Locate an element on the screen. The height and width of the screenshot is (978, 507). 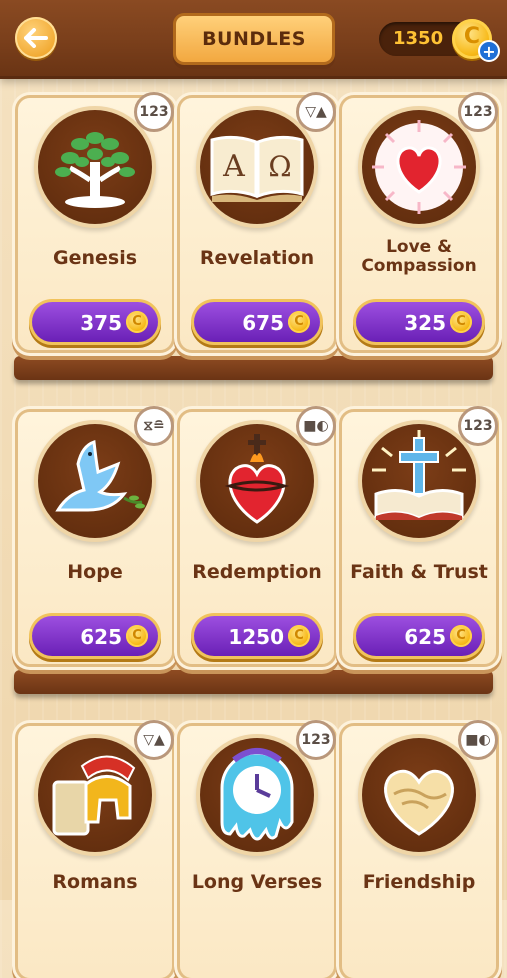
page-title: BUNDLES is located at coordinates (254, 39).